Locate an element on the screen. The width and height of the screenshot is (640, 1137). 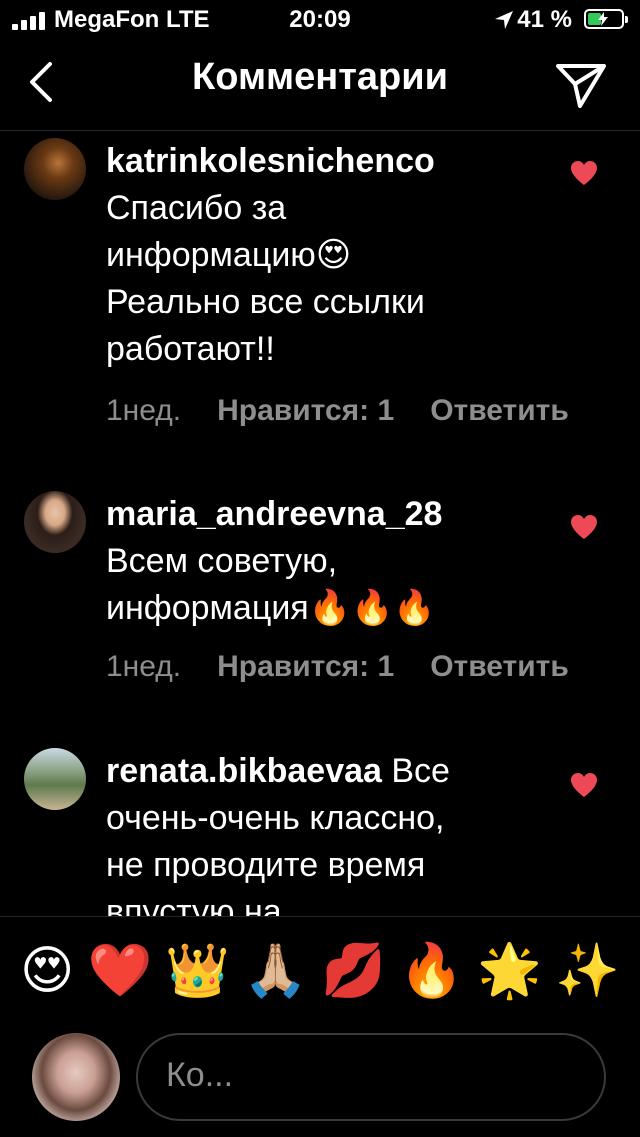
battery-charging-icon is located at coordinates (606, 19).